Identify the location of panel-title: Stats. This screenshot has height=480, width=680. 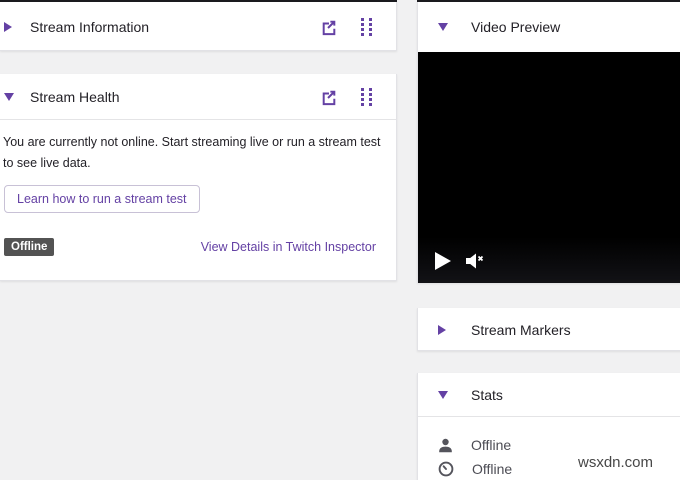
(487, 394).